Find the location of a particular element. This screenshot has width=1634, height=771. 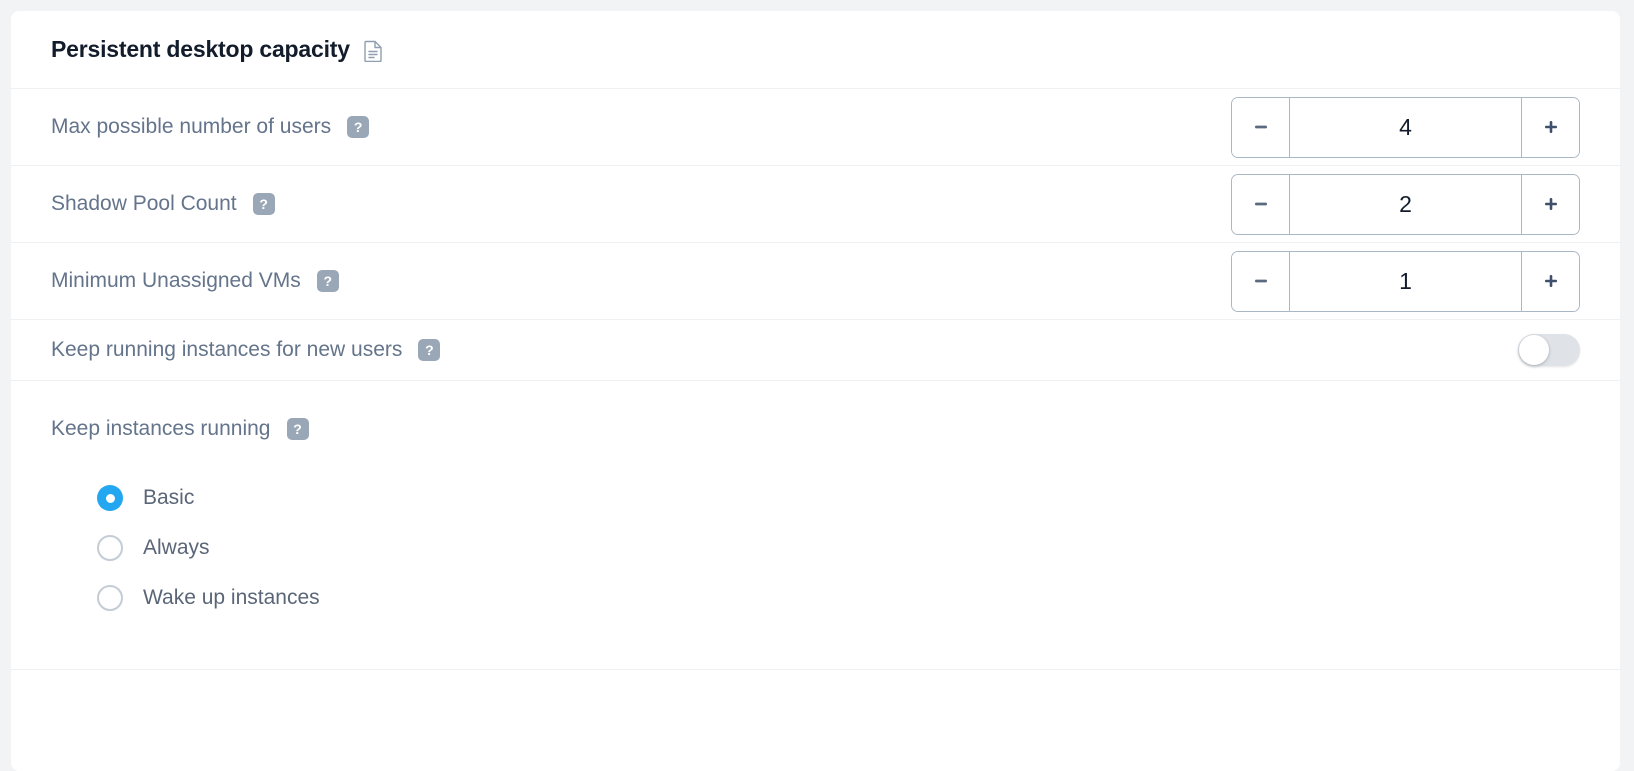

row-label-text: Keep running instances for new users is located at coordinates (227, 349).